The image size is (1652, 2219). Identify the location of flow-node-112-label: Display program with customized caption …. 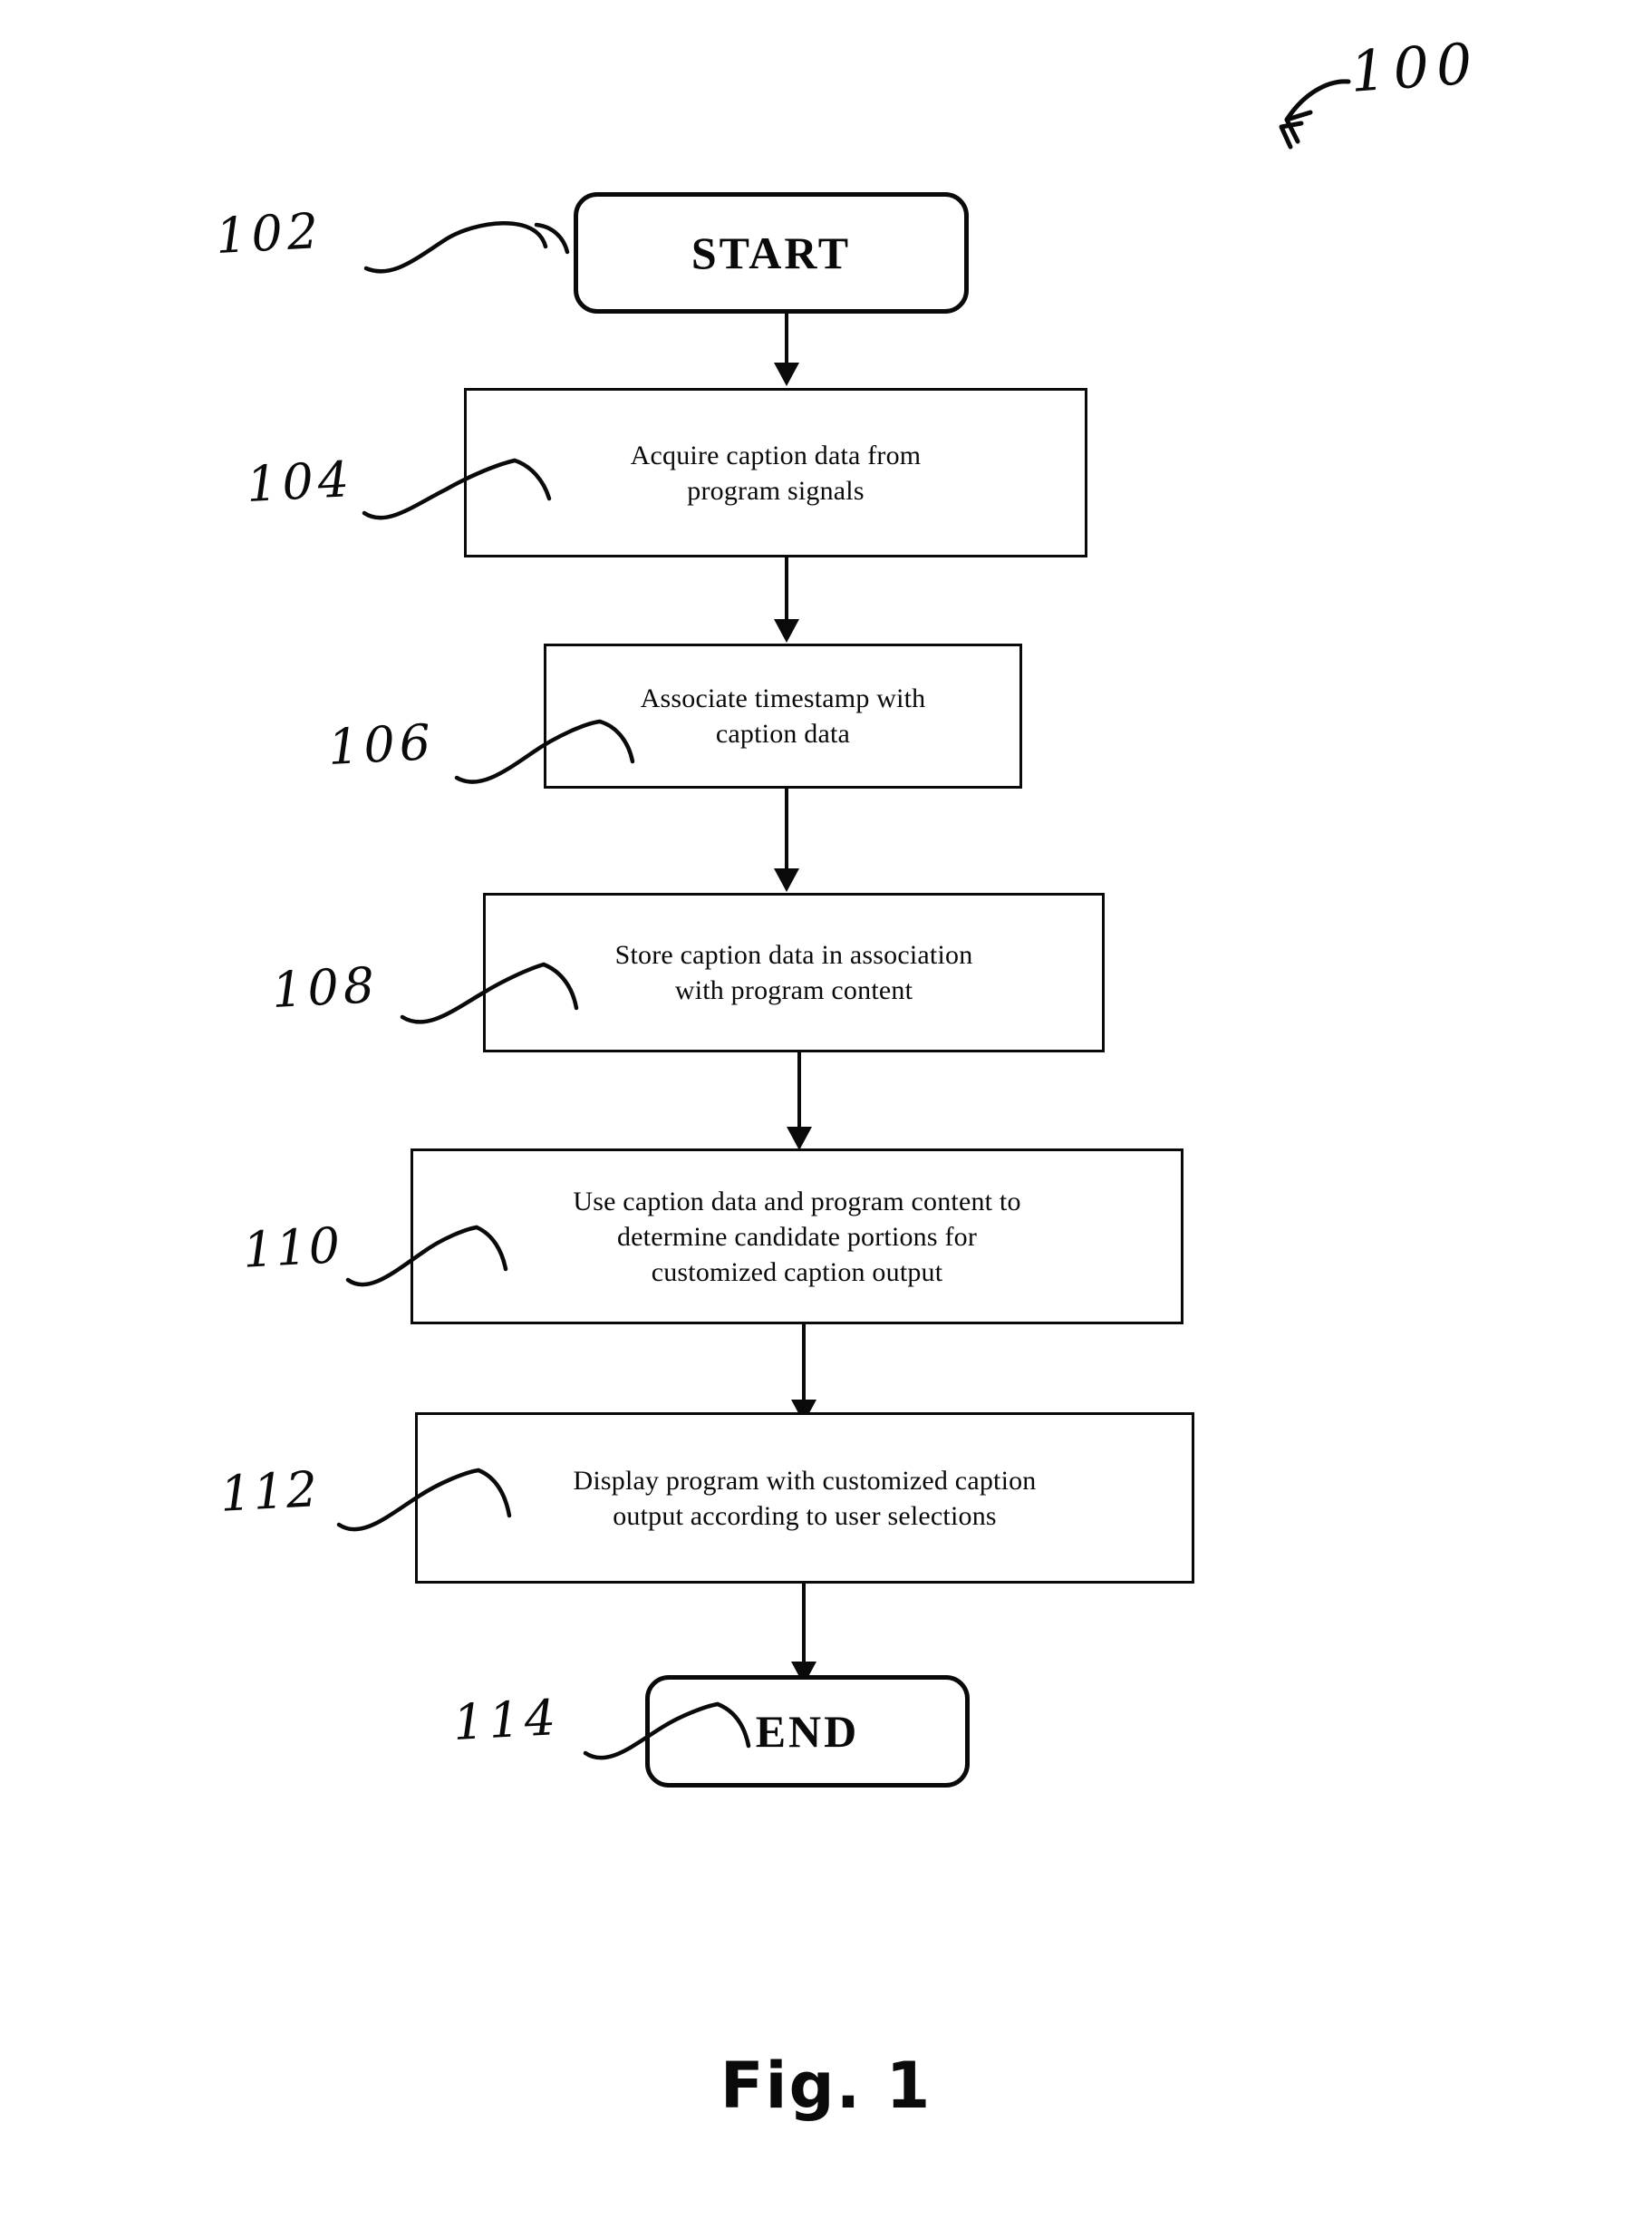
(805, 1498).